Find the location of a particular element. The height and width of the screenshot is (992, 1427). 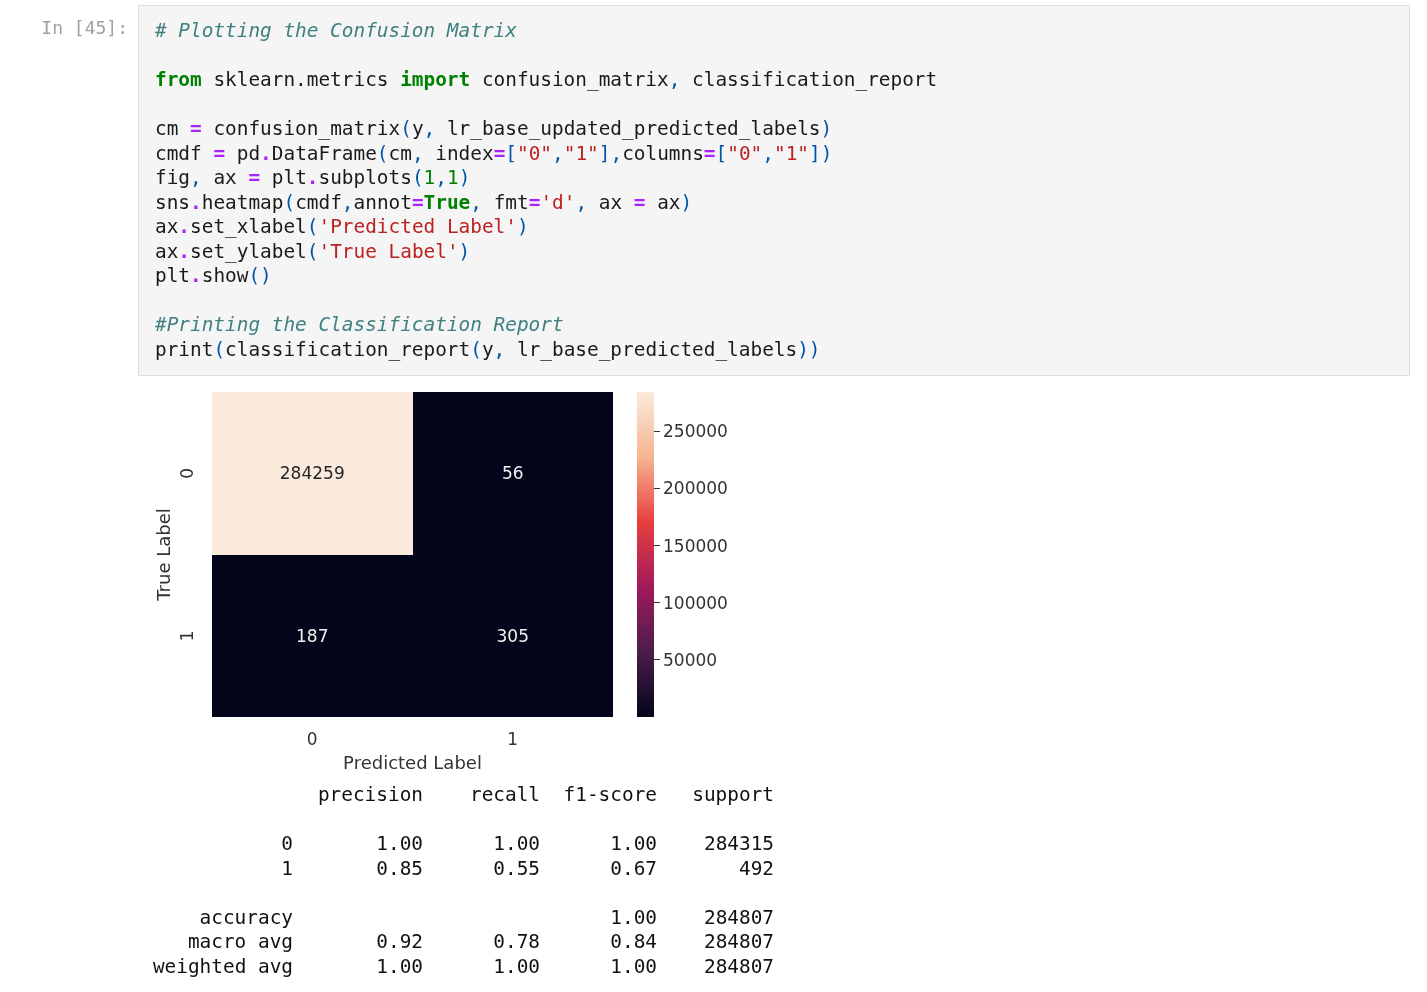

table-cell-text: 0.84 is located at coordinates (633, 942).